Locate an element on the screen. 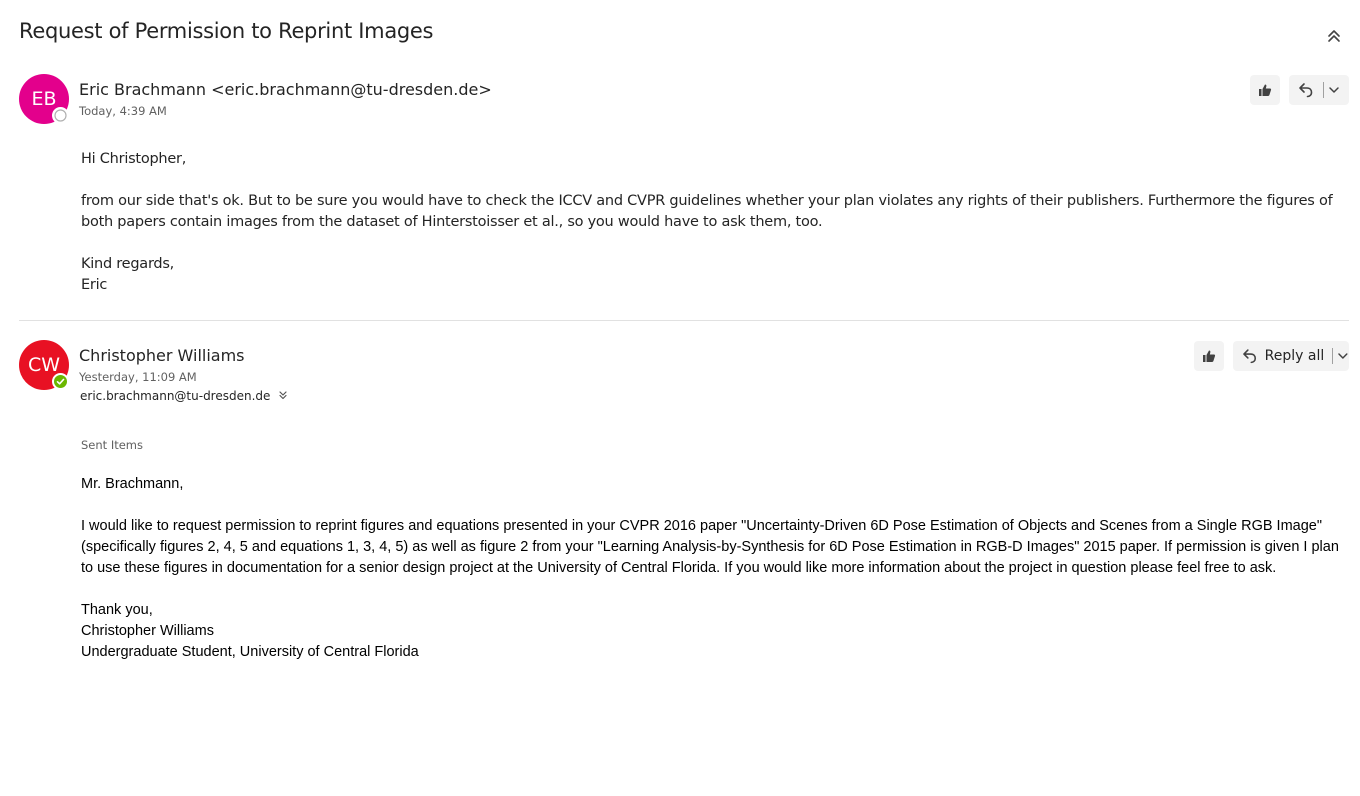 The height and width of the screenshot is (796, 1360). recipient-list: eric.brachmann@tu-dresden.de is located at coordinates (184, 396).